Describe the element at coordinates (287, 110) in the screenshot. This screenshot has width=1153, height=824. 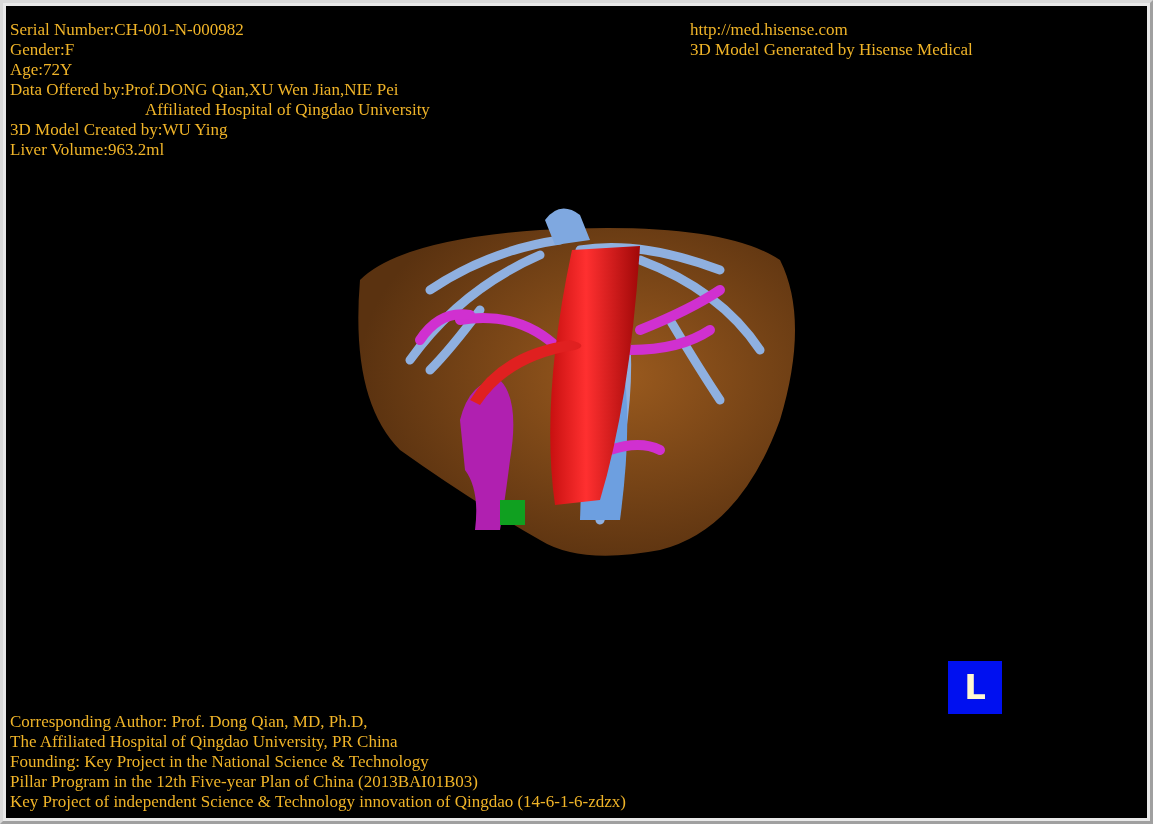
I see `info-line: Affiliated Hospital of Qingdao University` at that location.